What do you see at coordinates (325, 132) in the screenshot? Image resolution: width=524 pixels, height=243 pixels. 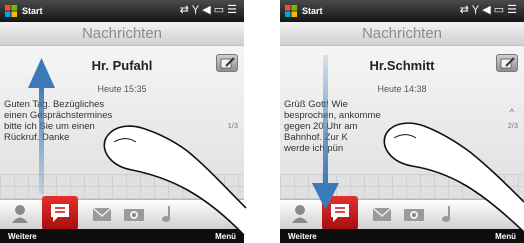 I see `swipe-down-arrow-icon` at bounding box center [325, 132].